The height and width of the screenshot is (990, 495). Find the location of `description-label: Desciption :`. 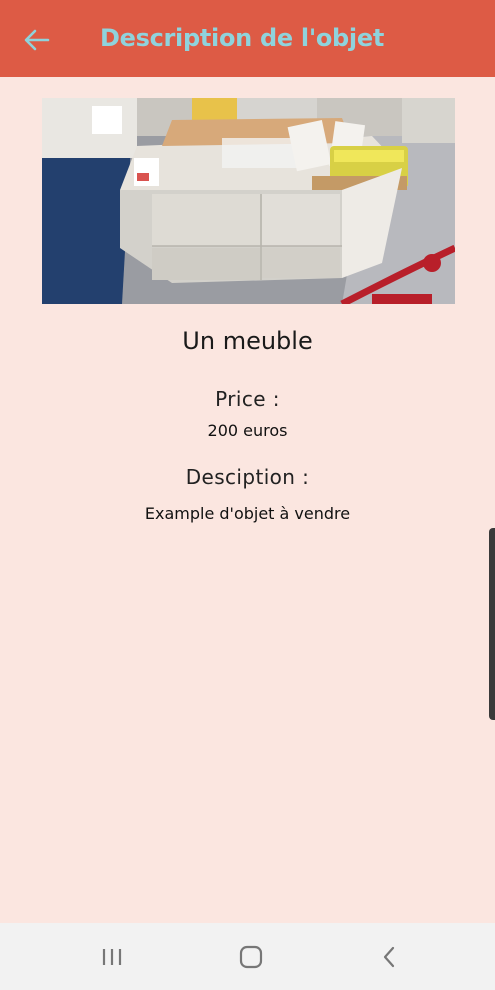

description-label: Desciption : is located at coordinates (247, 477).